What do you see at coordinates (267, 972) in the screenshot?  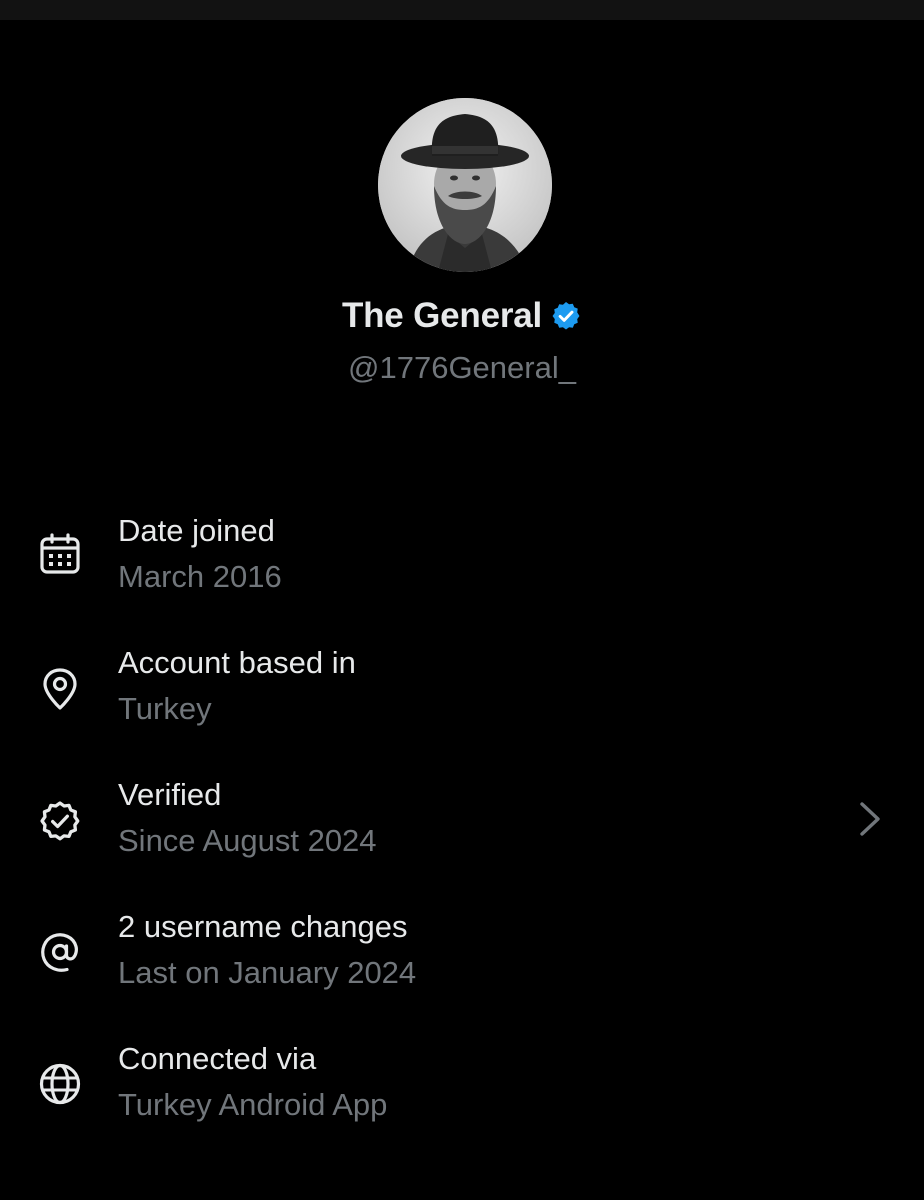 I see `info-subtitle: Last on January 2024` at bounding box center [267, 972].